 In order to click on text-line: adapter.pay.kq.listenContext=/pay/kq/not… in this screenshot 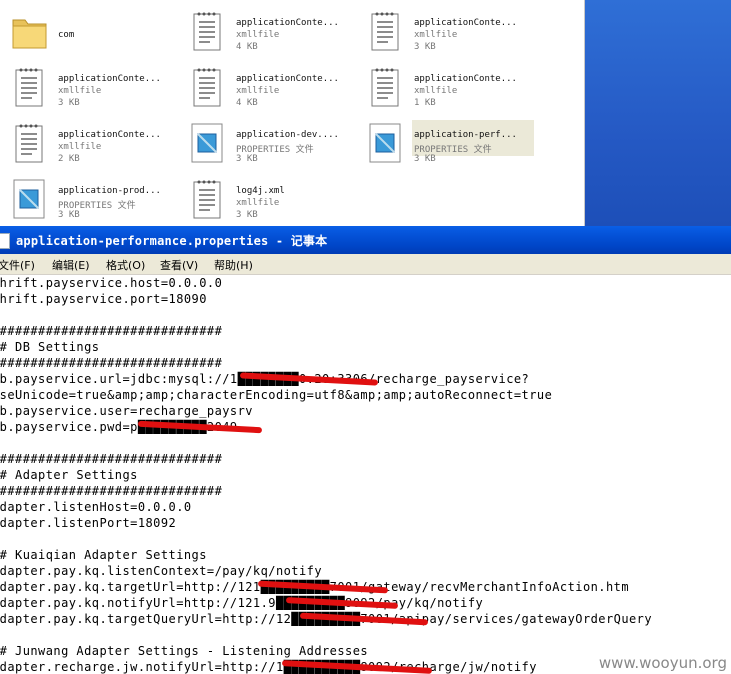, I will do `click(161, 571)`.